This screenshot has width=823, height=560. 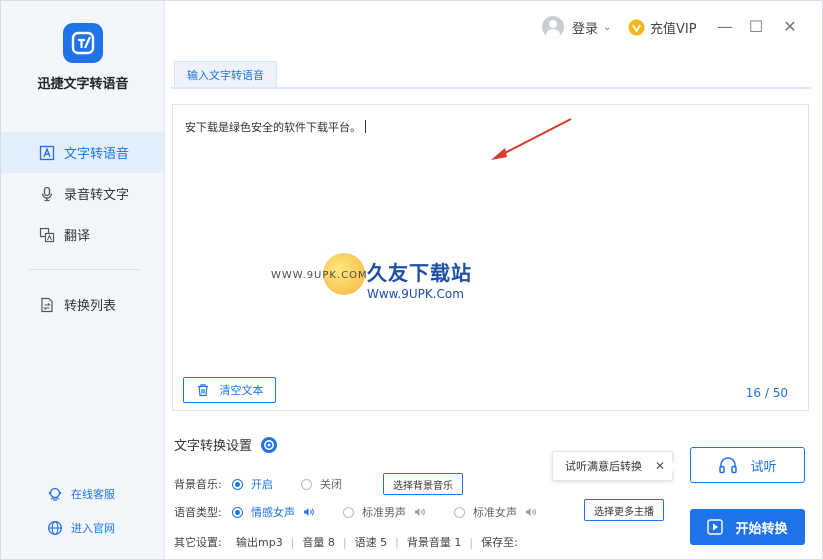 I want to click on bg-music-row: 背景音乐: 开启 关闭, so click(x=272, y=484).